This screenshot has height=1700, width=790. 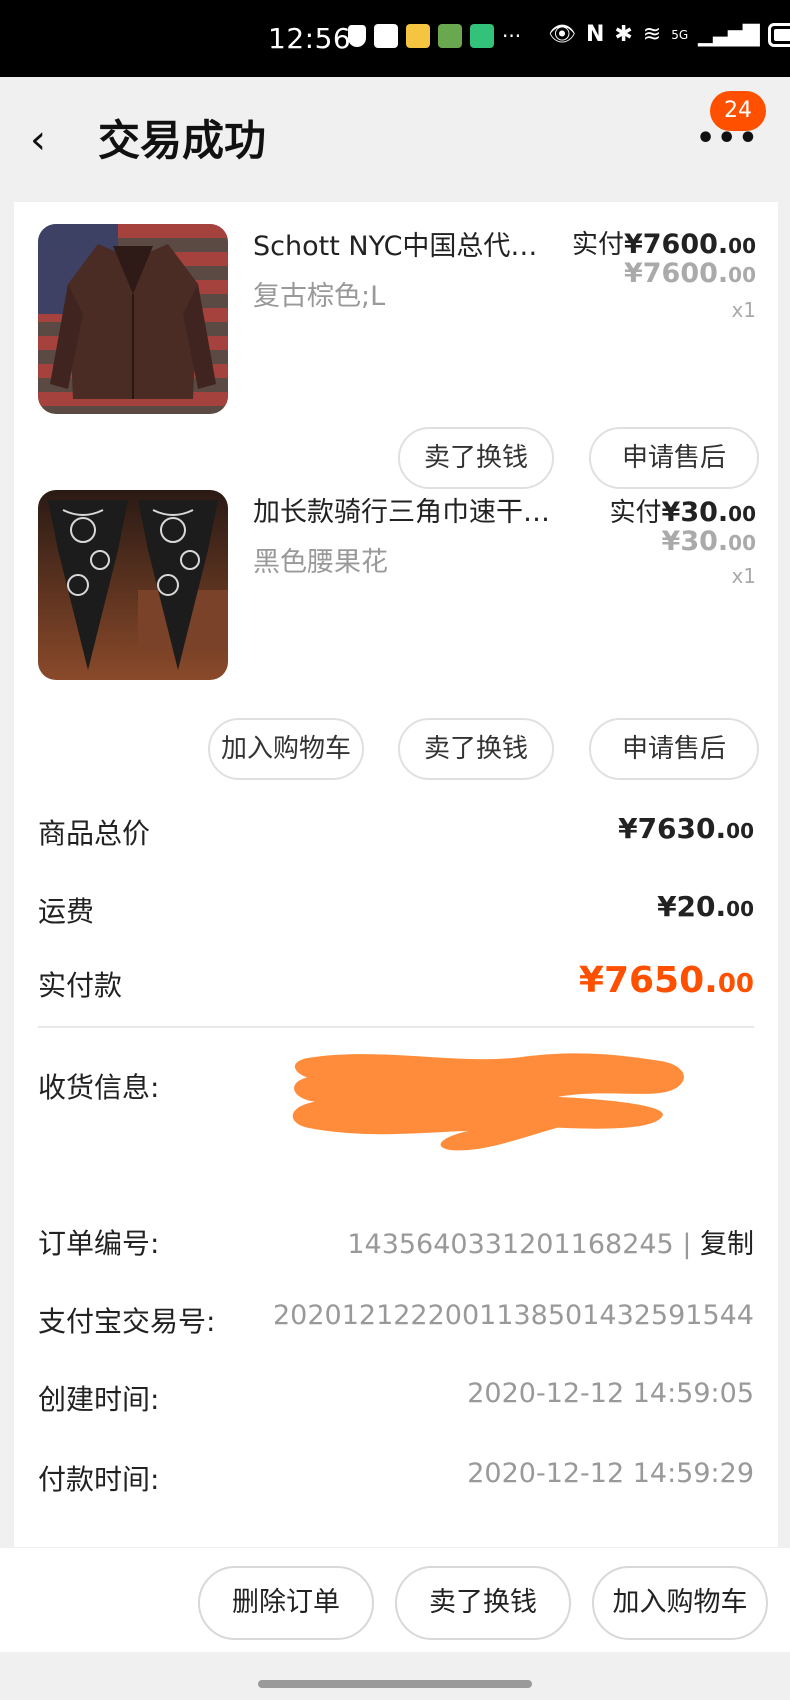 What do you see at coordinates (182, 140) in the screenshot?
I see `page-title: 交易成功` at bounding box center [182, 140].